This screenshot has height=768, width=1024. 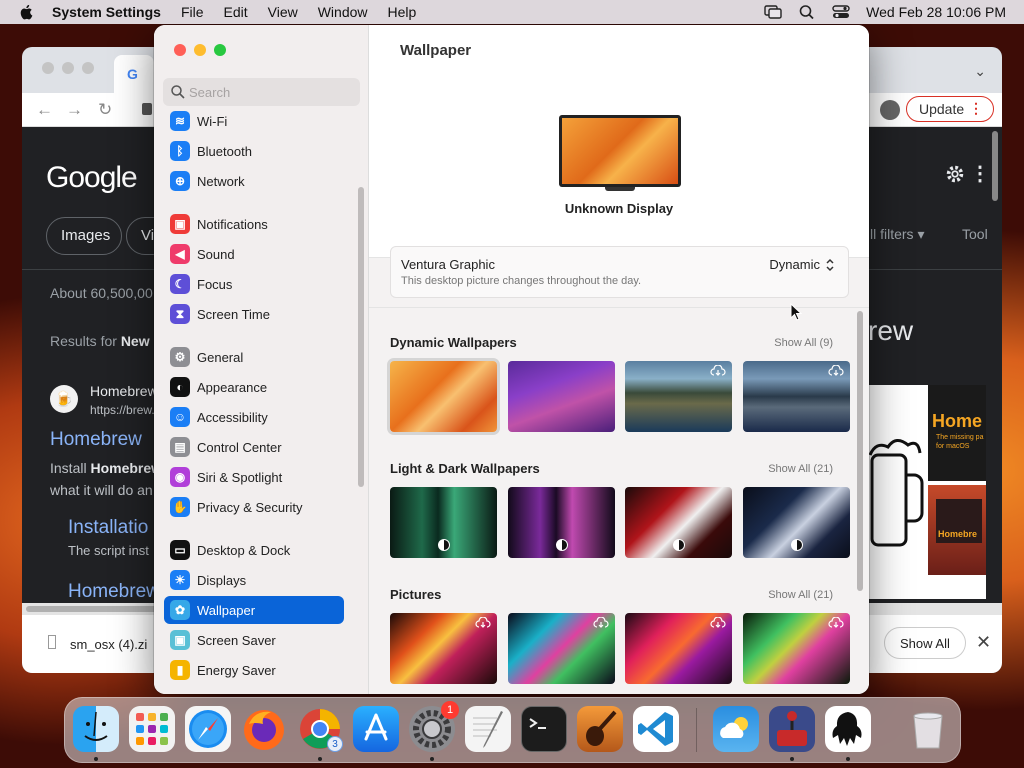 What do you see at coordinates (254, 151) in the screenshot?
I see `sidebar-item-bluetooth: ᛒ Bluetooth` at bounding box center [254, 151].